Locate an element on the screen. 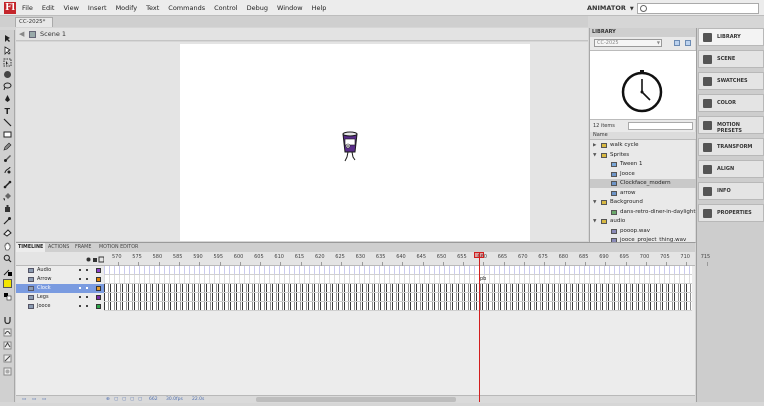 The width and height of the screenshot is (764, 406). tab-timeline: TIMELINE is located at coordinates (31, 247).